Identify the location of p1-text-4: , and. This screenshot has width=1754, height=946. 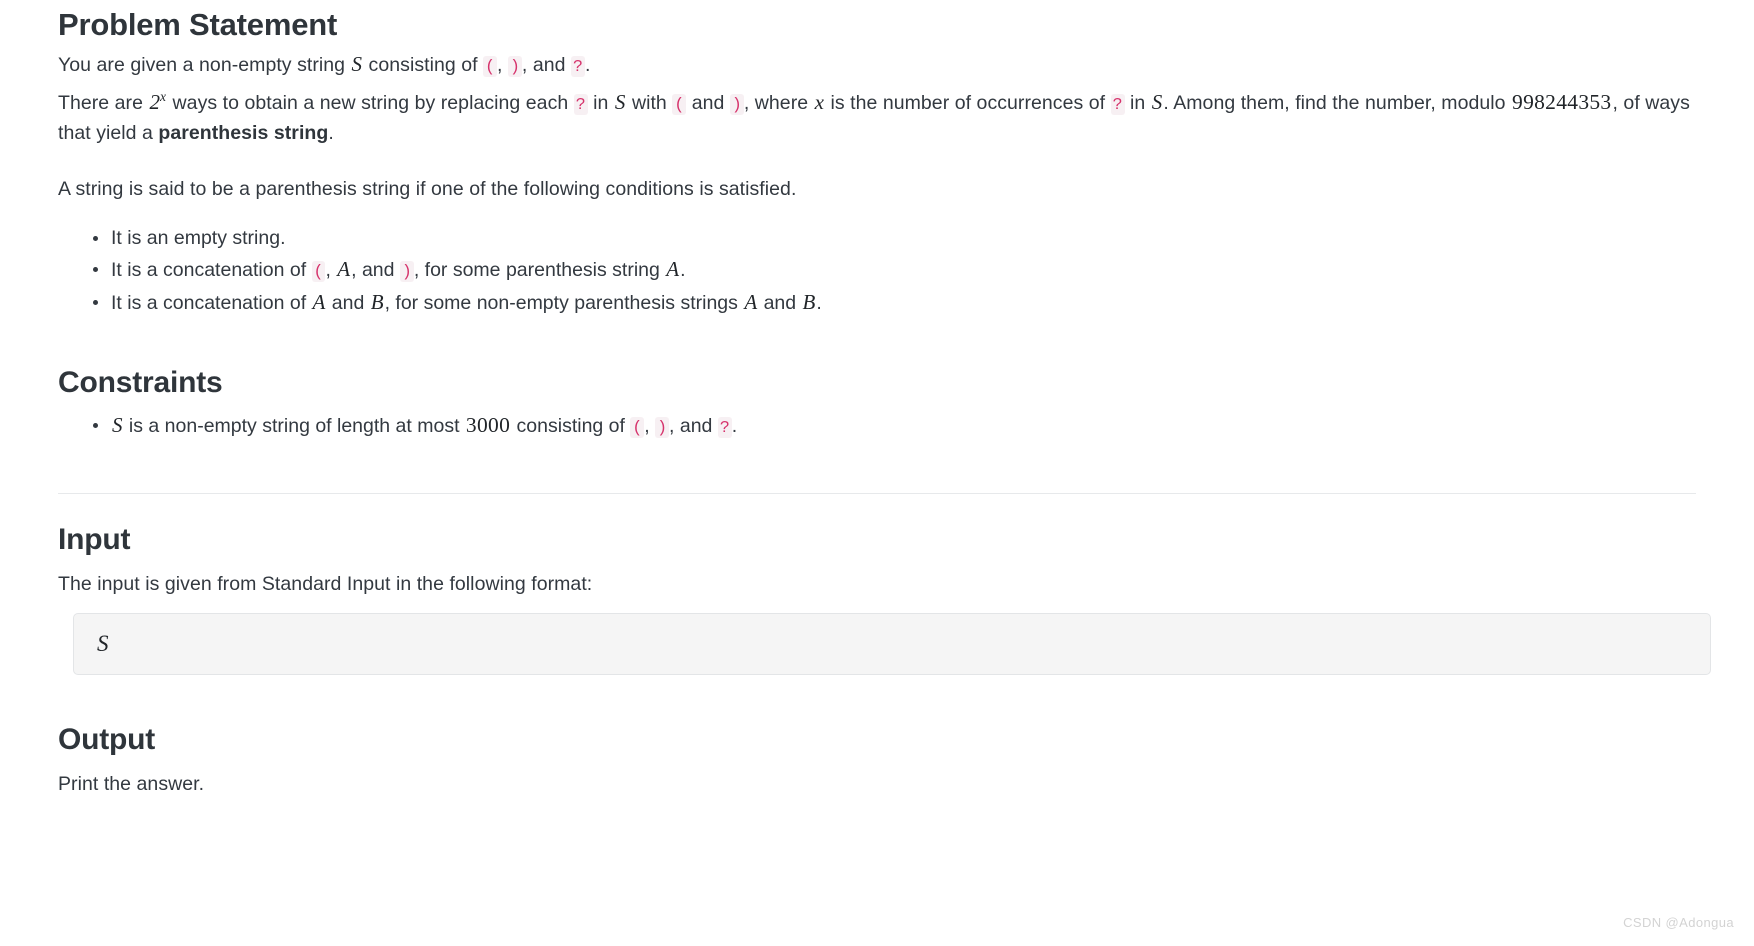
(546, 65).